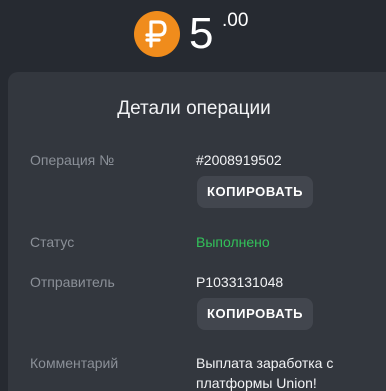 This screenshot has width=386, height=391. Describe the element at coordinates (72, 282) in the screenshot. I see `sender-label: Отправитель` at that location.